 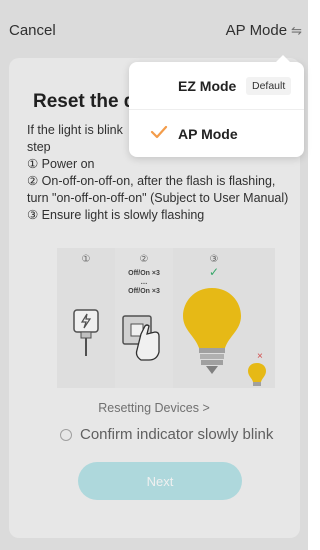 I want to click on mode-dropdown: EZ Mode Default AP Mode, so click(x=216, y=106).